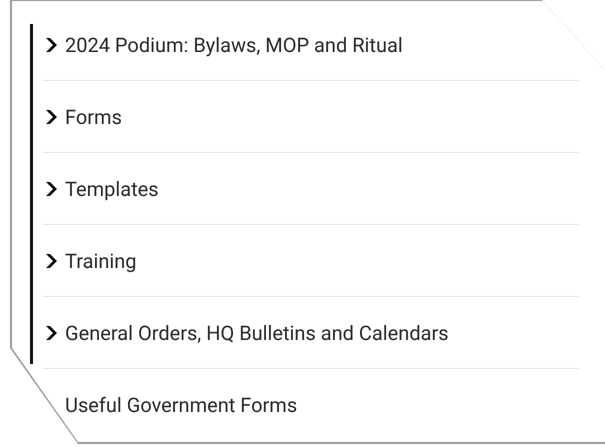  I want to click on menu-item: General Orders, HQ Bulletins and Calendars, so click(246, 332).